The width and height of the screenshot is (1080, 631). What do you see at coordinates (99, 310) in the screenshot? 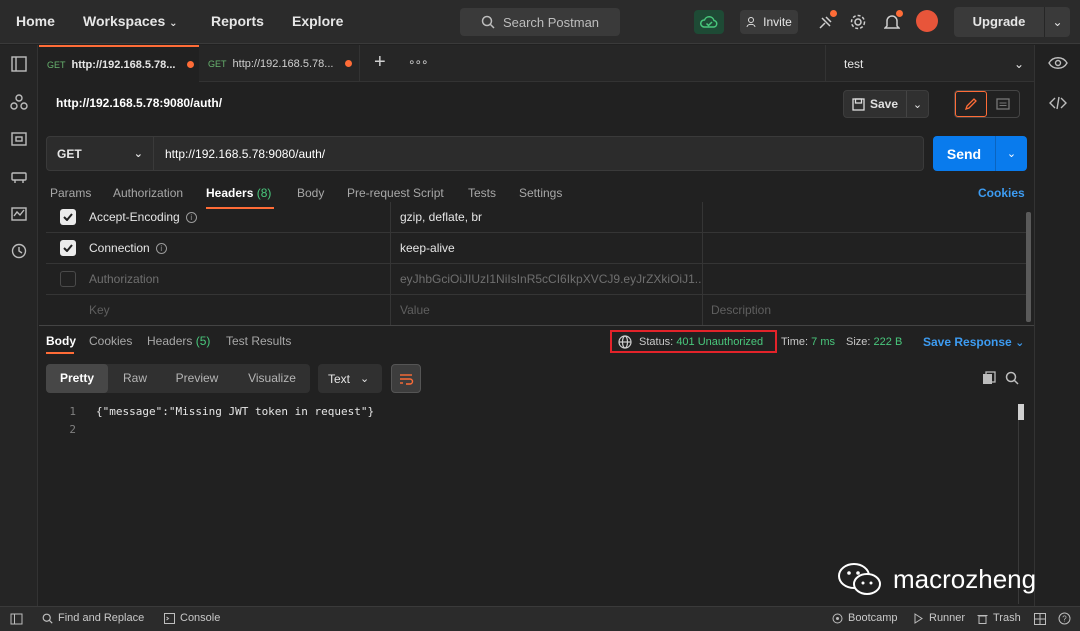
I see `key-input: Key` at bounding box center [99, 310].